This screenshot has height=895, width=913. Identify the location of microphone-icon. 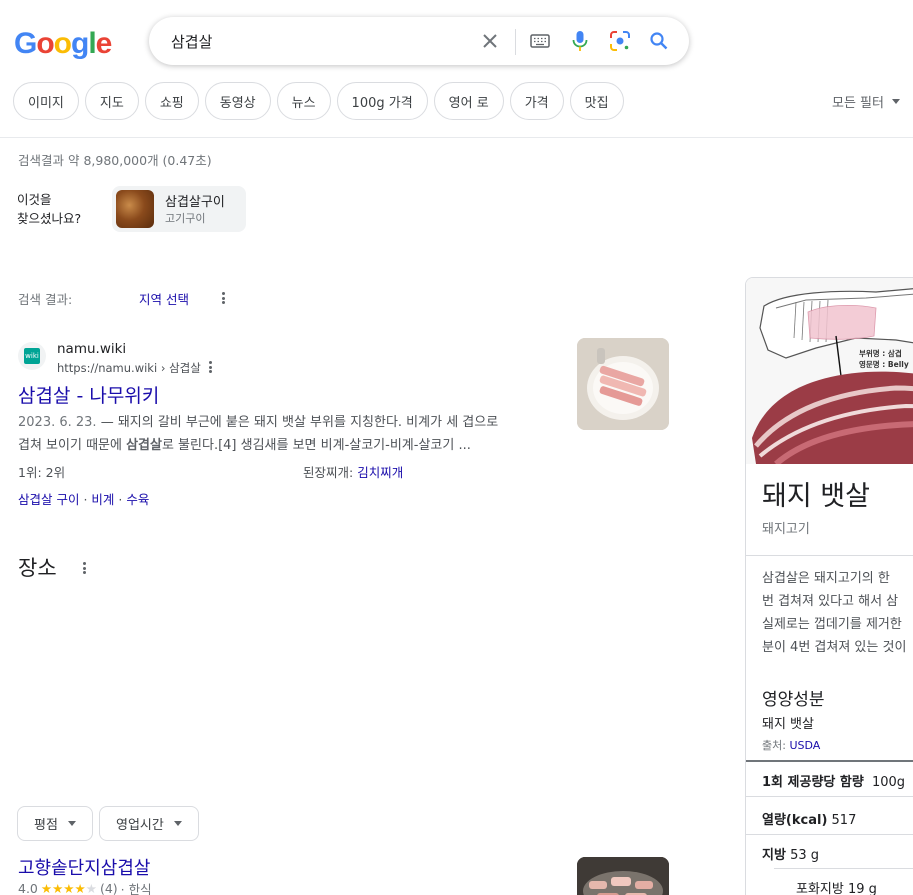
(580, 41).